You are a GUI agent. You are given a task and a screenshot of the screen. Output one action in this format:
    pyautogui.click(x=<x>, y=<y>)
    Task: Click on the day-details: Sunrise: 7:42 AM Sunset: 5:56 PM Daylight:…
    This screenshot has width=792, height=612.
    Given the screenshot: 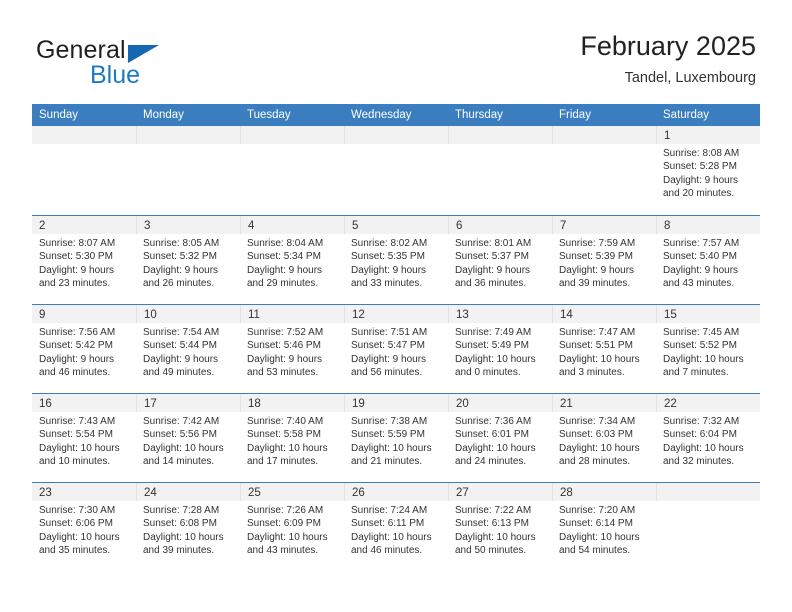 What is the action you would take?
    pyautogui.click(x=188, y=440)
    